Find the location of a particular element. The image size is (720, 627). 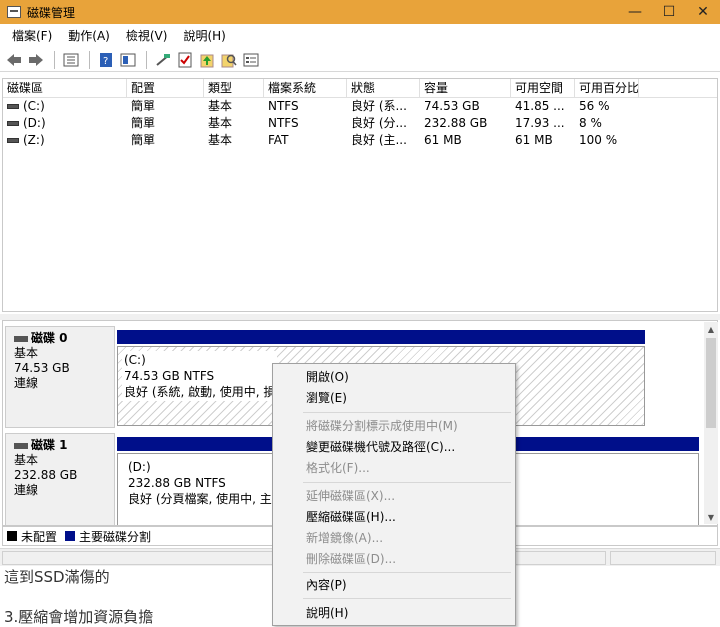

background-text: 3.壓縮會增加資源負擔 is located at coordinates (79, 617).